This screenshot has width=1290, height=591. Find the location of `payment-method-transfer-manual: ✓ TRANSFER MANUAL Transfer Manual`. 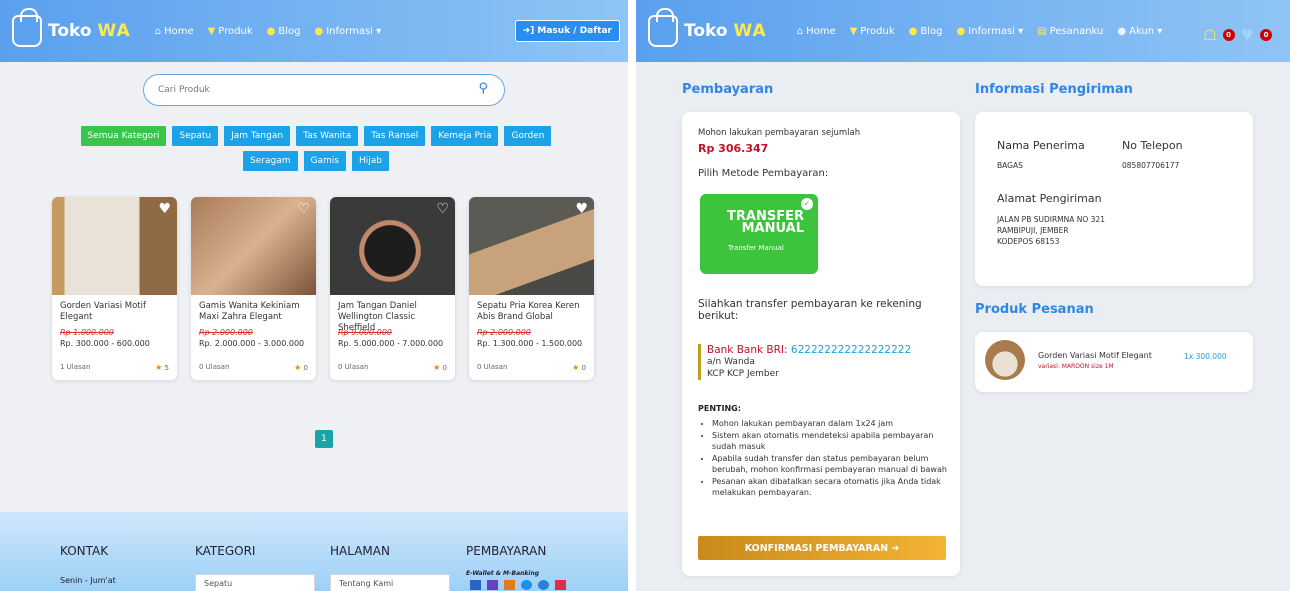

payment-method-transfer-manual: ✓ TRANSFER MANUAL Transfer Manual is located at coordinates (759, 234).